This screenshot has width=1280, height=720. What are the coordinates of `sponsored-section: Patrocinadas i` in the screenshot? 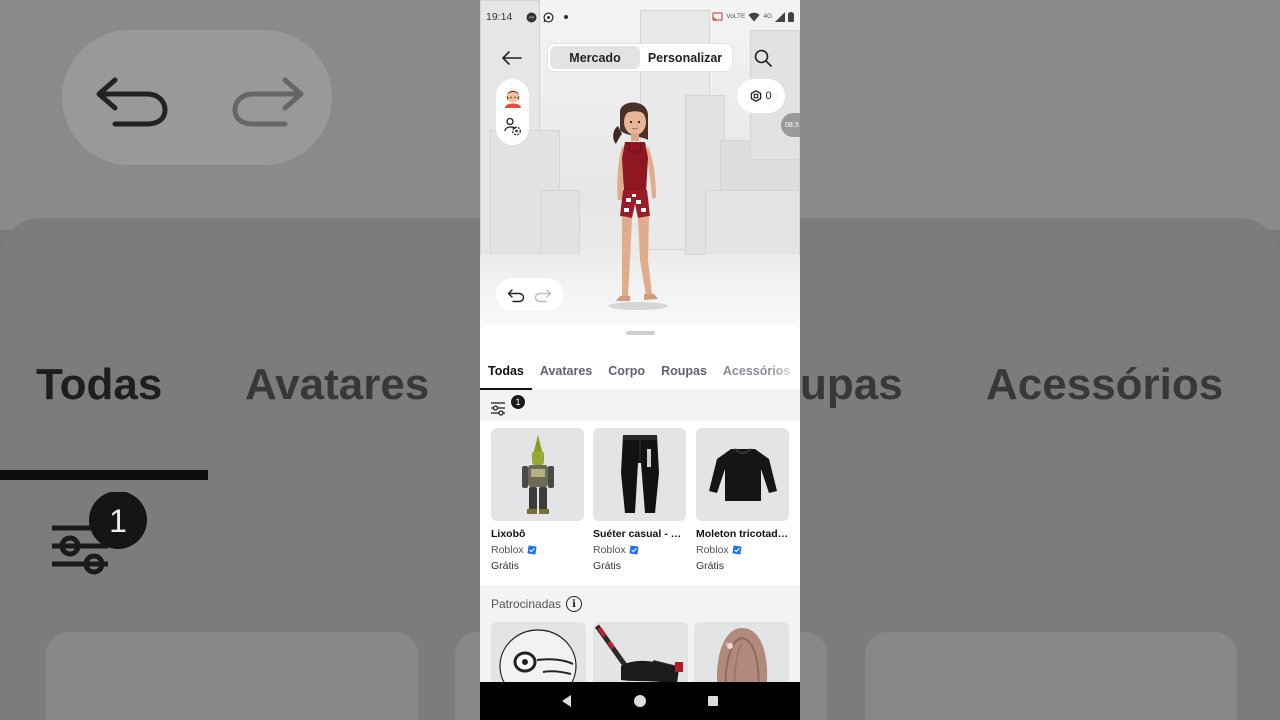 It's located at (640, 633).